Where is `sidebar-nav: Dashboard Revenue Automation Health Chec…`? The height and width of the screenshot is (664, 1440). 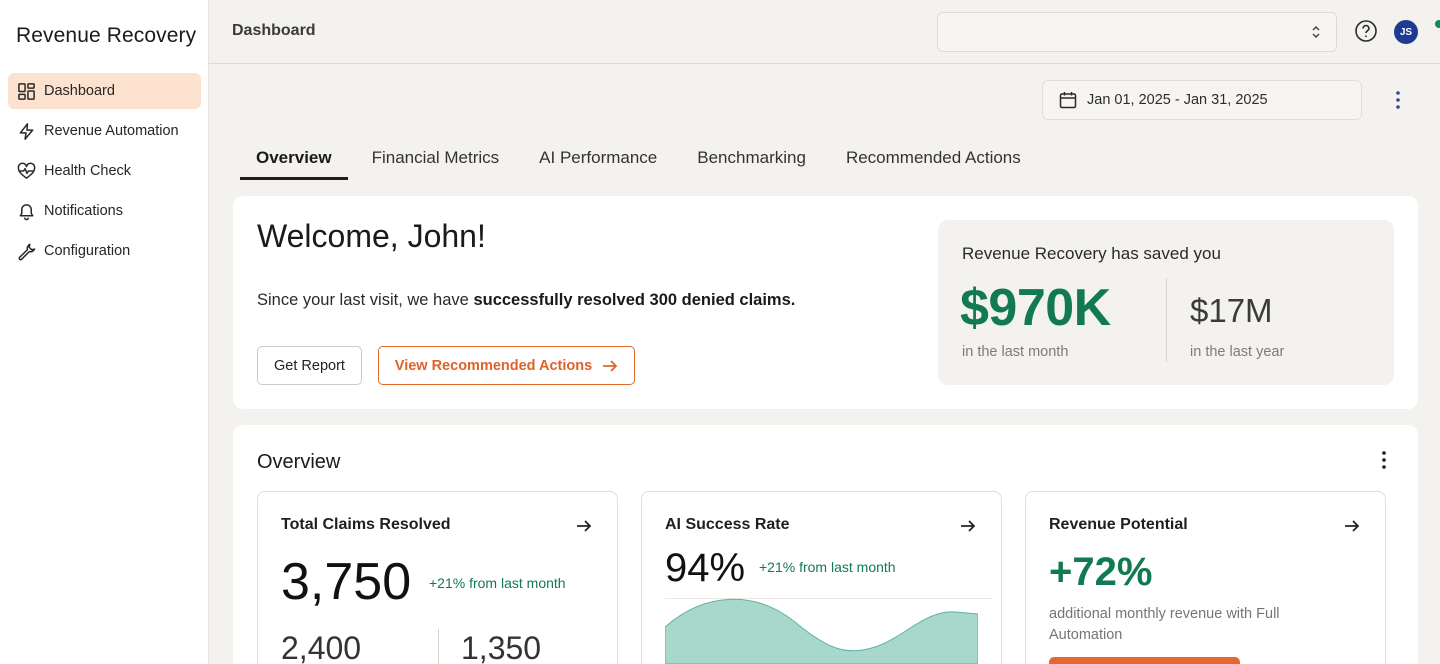
sidebar-nav: Dashboard Revenue Automation Health Chec… is located at coordinates (104, 173).